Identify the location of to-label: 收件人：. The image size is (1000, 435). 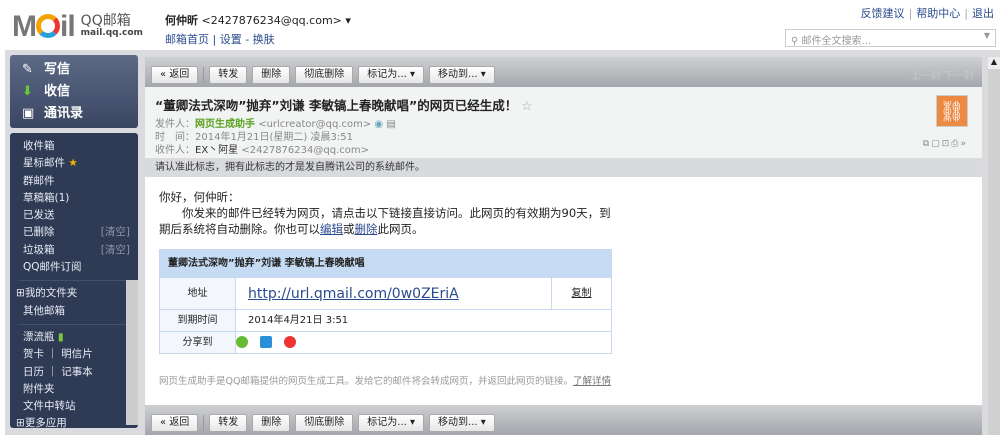
(175, 150).